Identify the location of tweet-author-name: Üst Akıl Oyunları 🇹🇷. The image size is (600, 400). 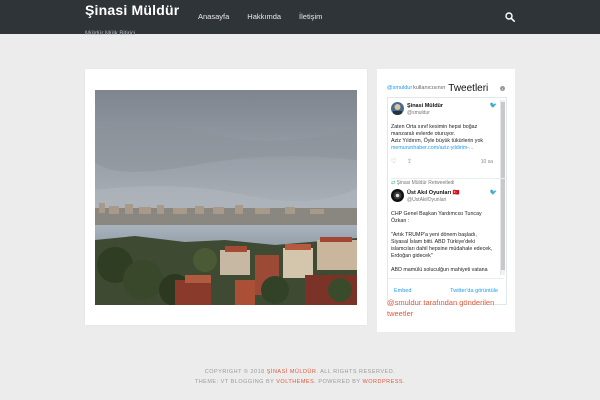
(433, 193).